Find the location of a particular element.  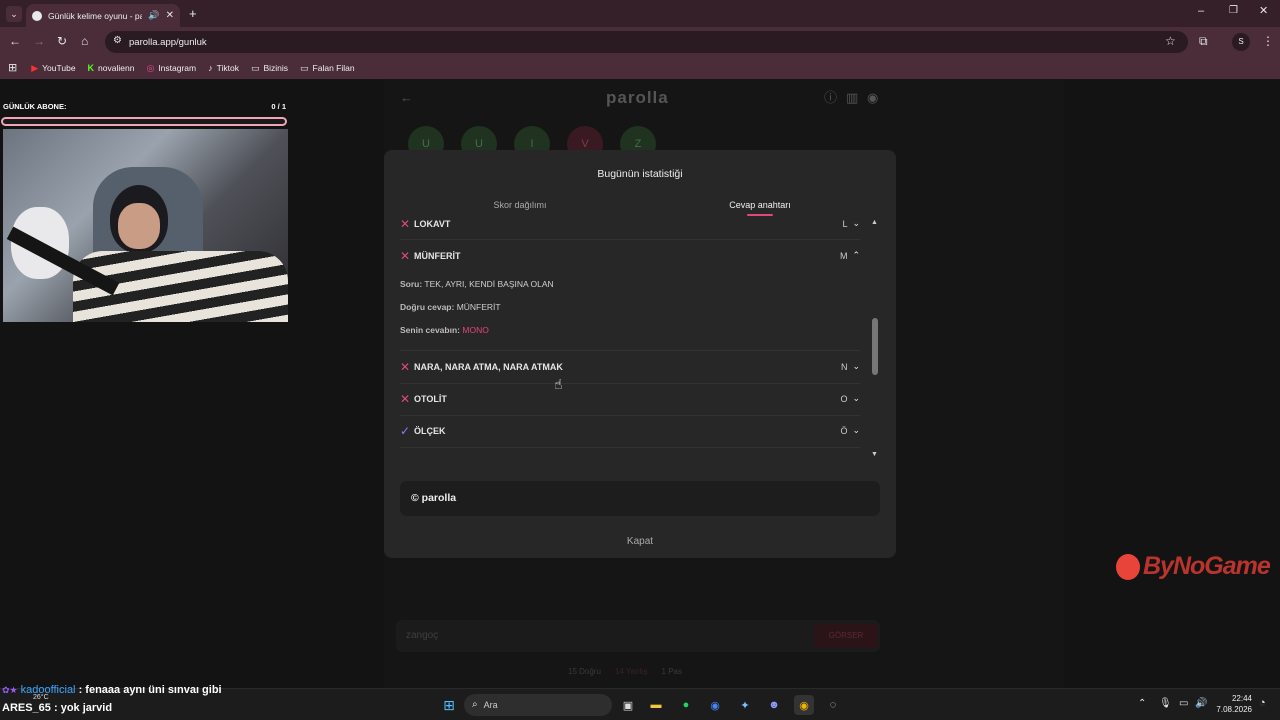

question-line: Soru: TEK, AYRI, KENDİ BAŞINA OLAN is located at coordinates (477, 284).